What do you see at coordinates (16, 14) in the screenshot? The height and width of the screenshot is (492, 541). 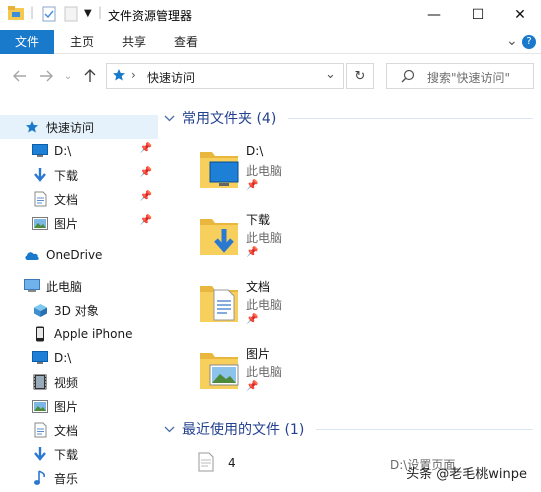 I see `folder-app-icon` at bounding box center [16, 14].